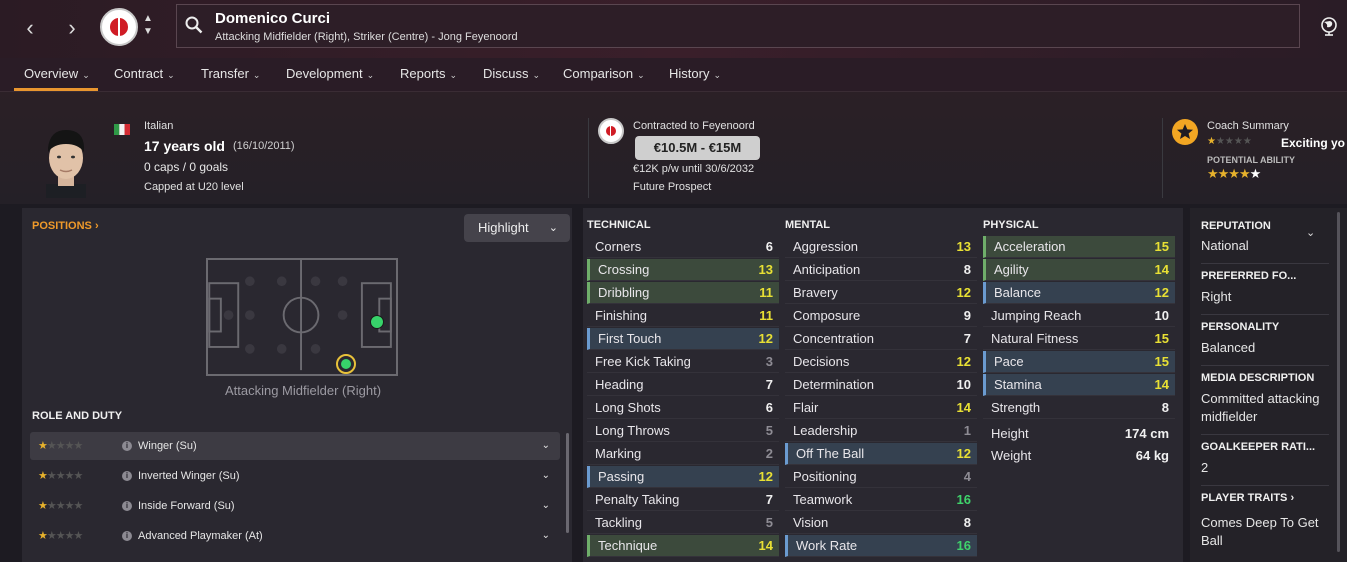  I want to click on attribute-name: Crossing, so click(624, 269).